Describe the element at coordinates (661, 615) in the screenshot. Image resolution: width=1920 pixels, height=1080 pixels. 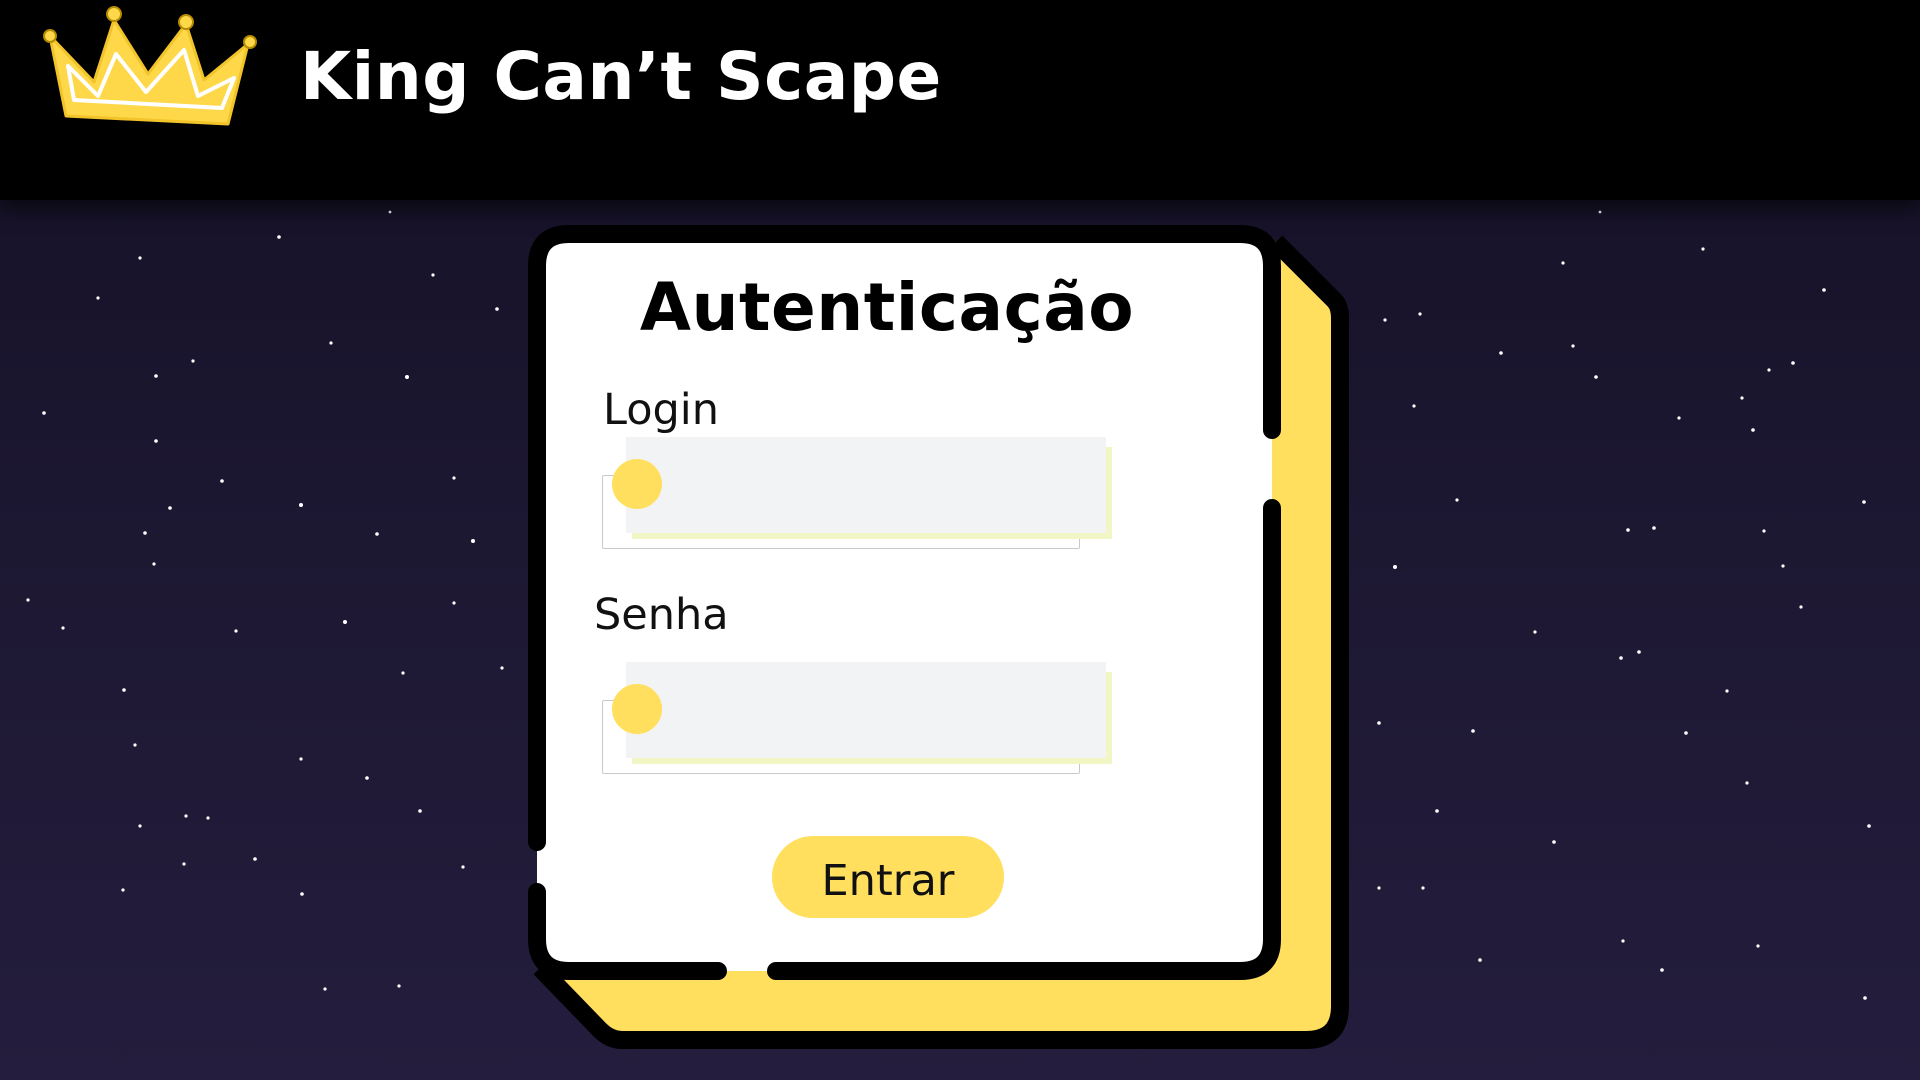
I see `password-label: Senha` at that location.